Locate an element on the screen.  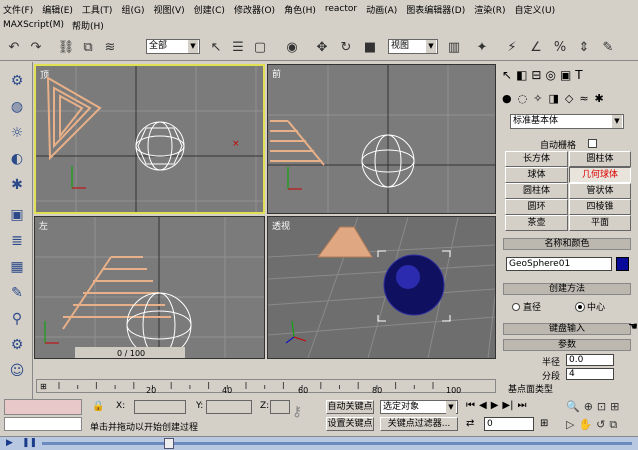
sphere-button: 球体 is located at coordinates (536, 175).